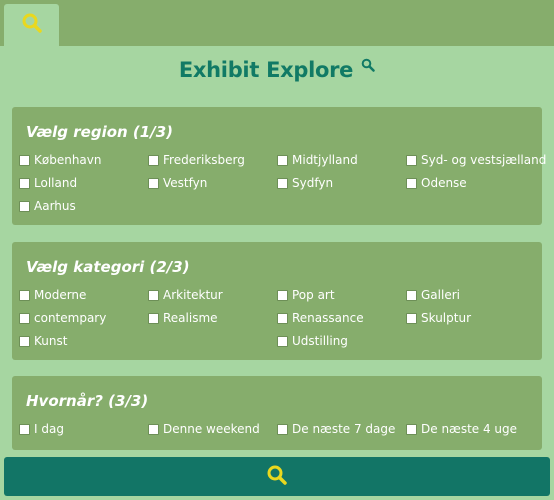 The width and height of the screenshot is (554, 500). What do you see at coordinates (177, 183) in the screenshot?
I see `checkbox-option: Vestfyn` at bounding box center [177, 183].